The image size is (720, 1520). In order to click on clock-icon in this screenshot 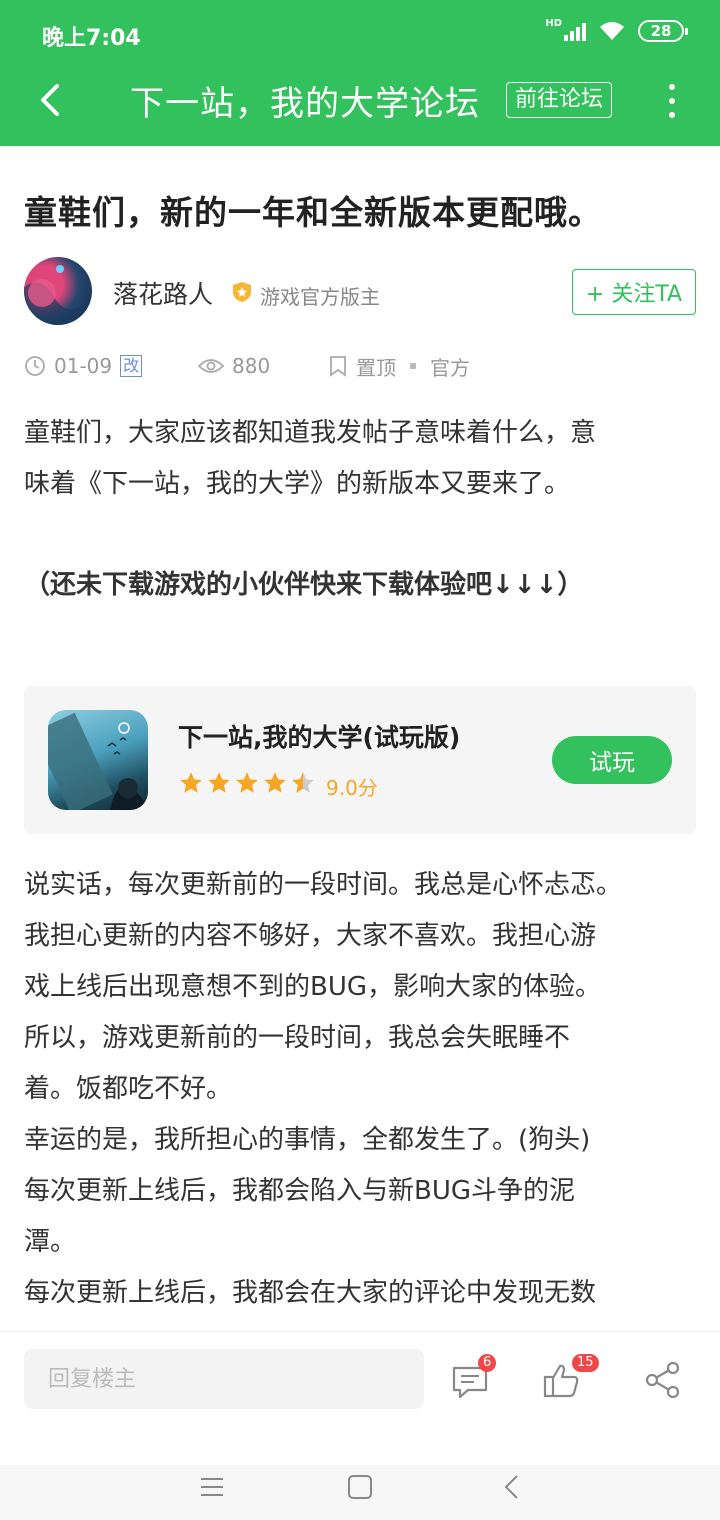, I will do `click(35, 366)`.